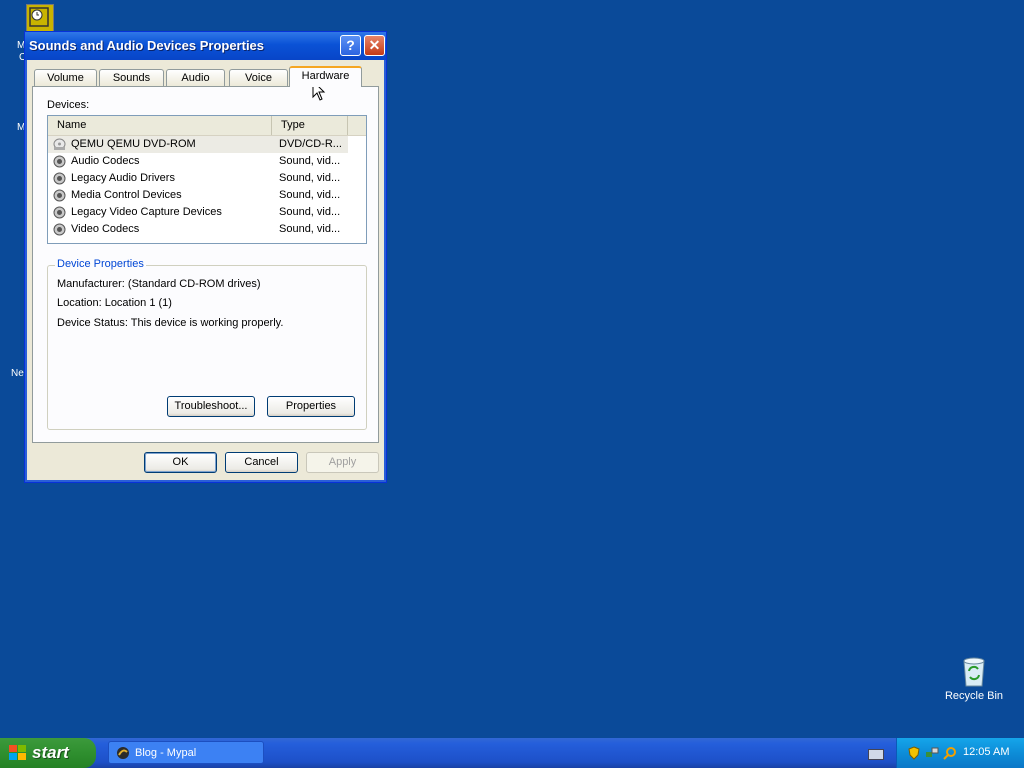 This screenshot has width=1024, height=768. What do you see at coordinates (974, 672) in the screenshot?
I see `recycle-bin-icon` at bounding box center [974, 672].